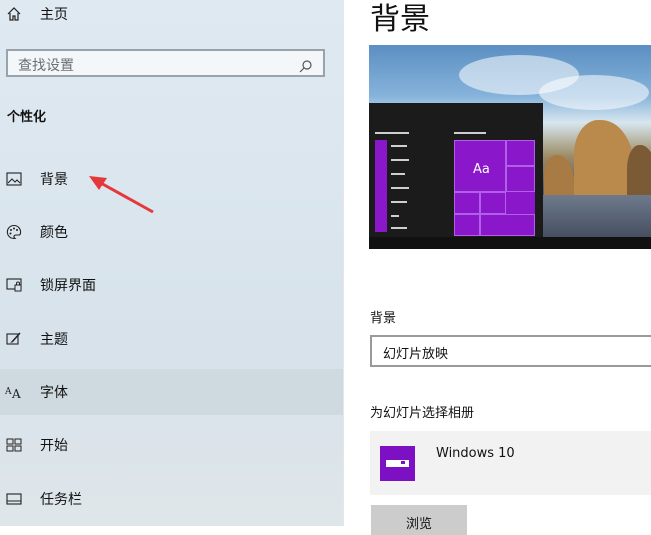 The image size is (651, 535). What do you see at coordinates (68, 286) in the screenshot?
I see `sidebar-item-label: 锁屏界面` at bounding box center [68, 286].